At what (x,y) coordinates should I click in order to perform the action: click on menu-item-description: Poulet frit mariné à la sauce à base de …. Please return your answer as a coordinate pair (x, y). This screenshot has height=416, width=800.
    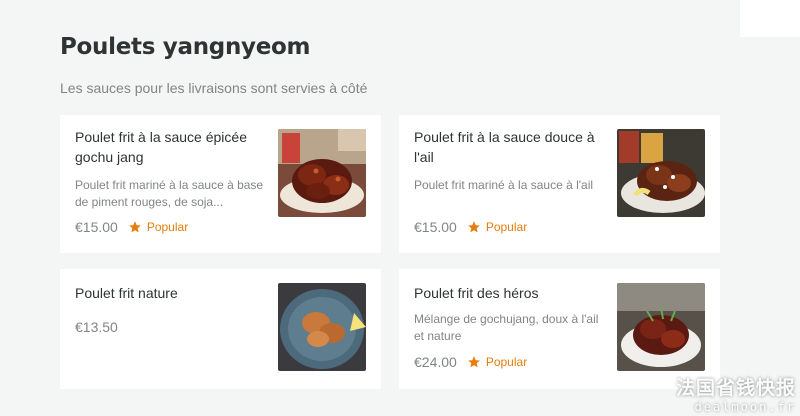
    Looking at the image, I should click on (169, 193).